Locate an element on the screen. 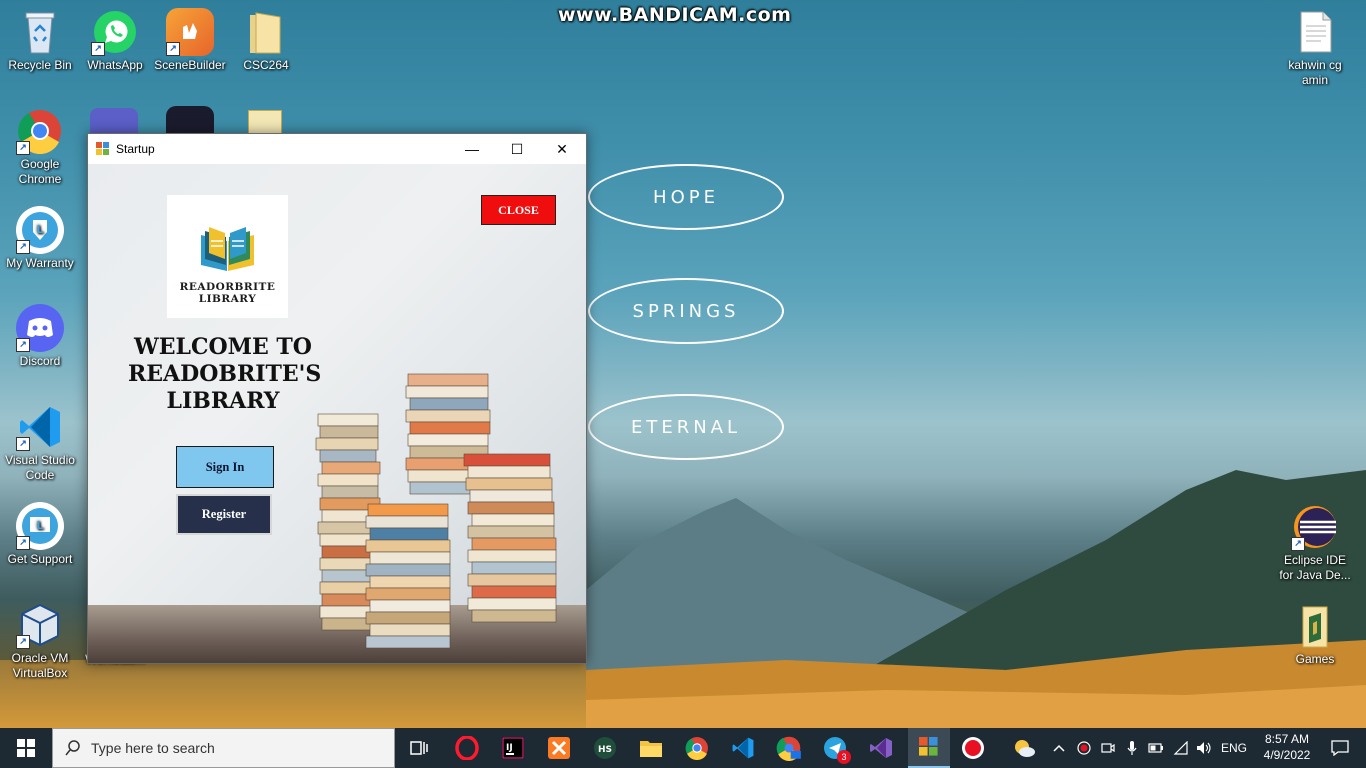  desktop-icon-csc264: CSC264 is located at coordinates (266, 40).